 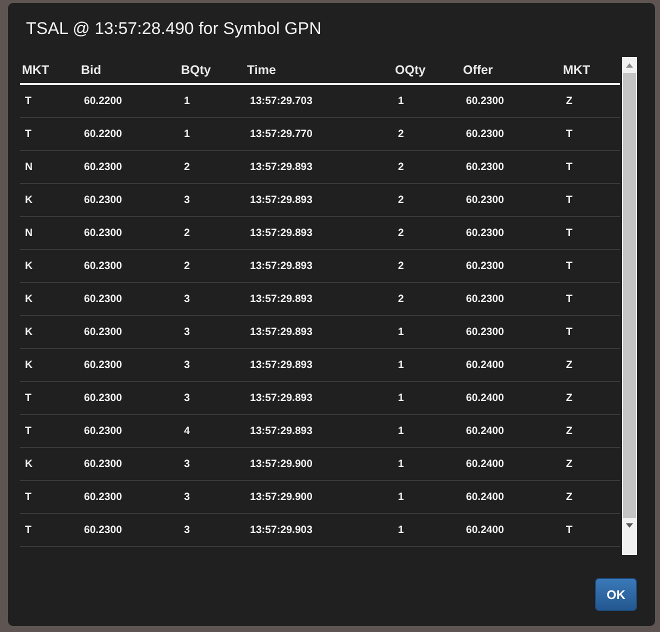 I want to click on scroll-up-icon, so click(x=629, y=65).